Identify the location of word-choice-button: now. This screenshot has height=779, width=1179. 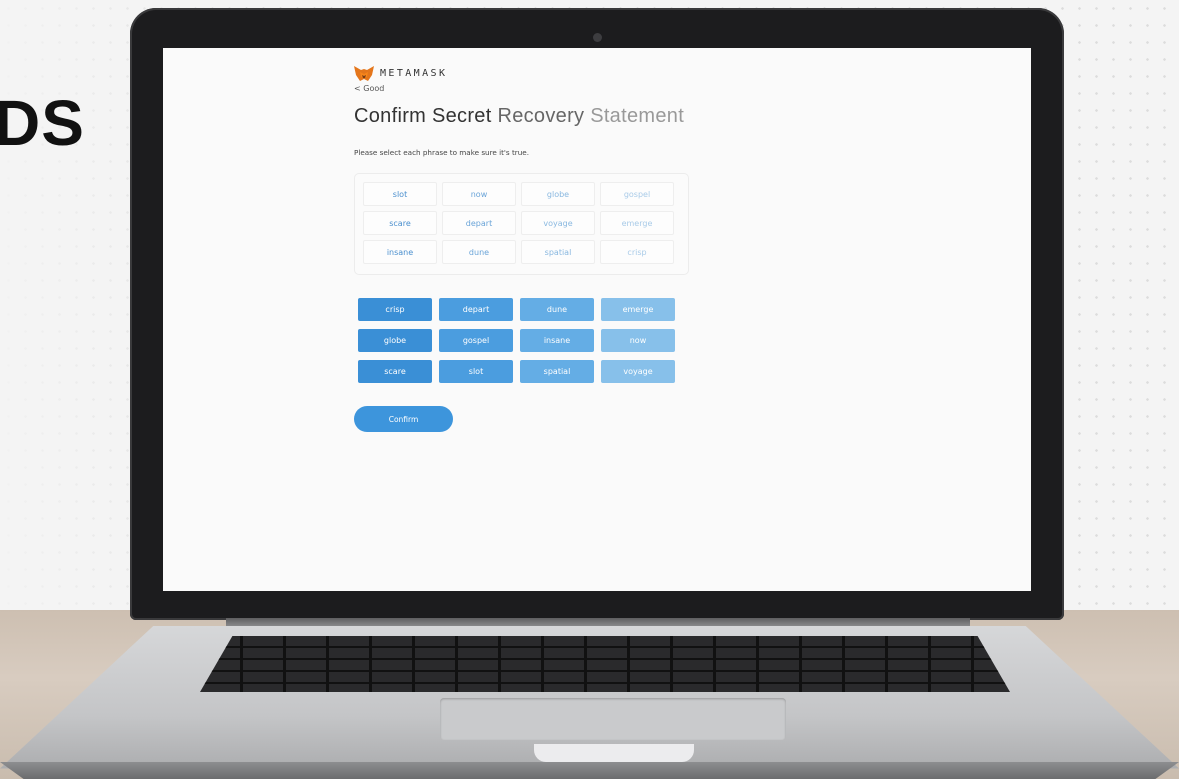
(638, 340).